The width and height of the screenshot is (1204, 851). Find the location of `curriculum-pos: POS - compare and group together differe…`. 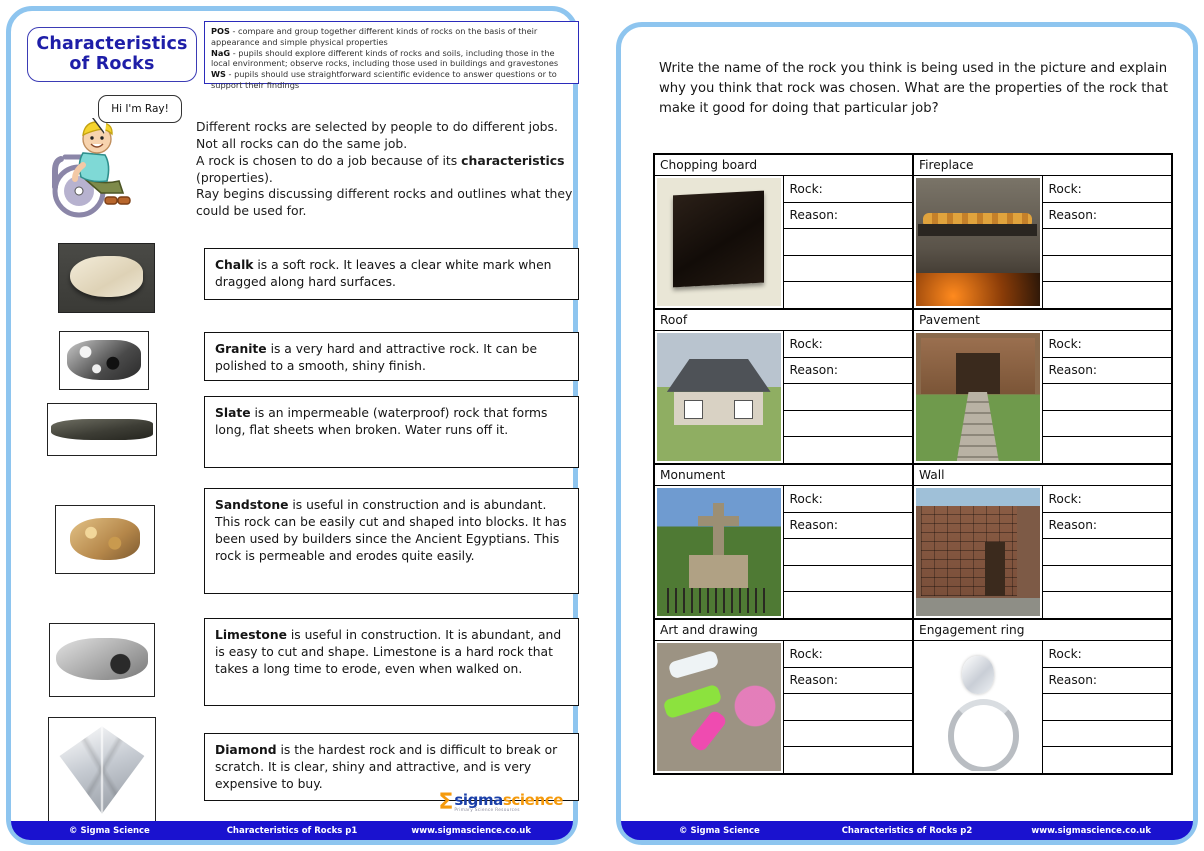

curriculum-pos: POS - compare and group together differe… is located at coordinates (391, 37).